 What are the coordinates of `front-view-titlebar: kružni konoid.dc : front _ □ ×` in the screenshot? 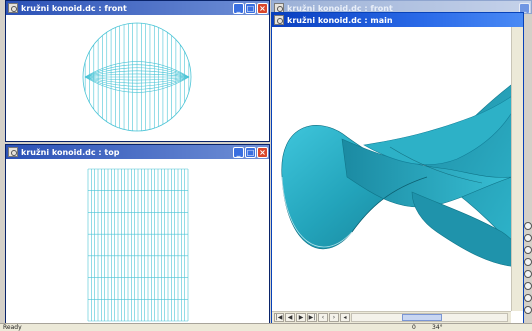 It's located at (137, 8).